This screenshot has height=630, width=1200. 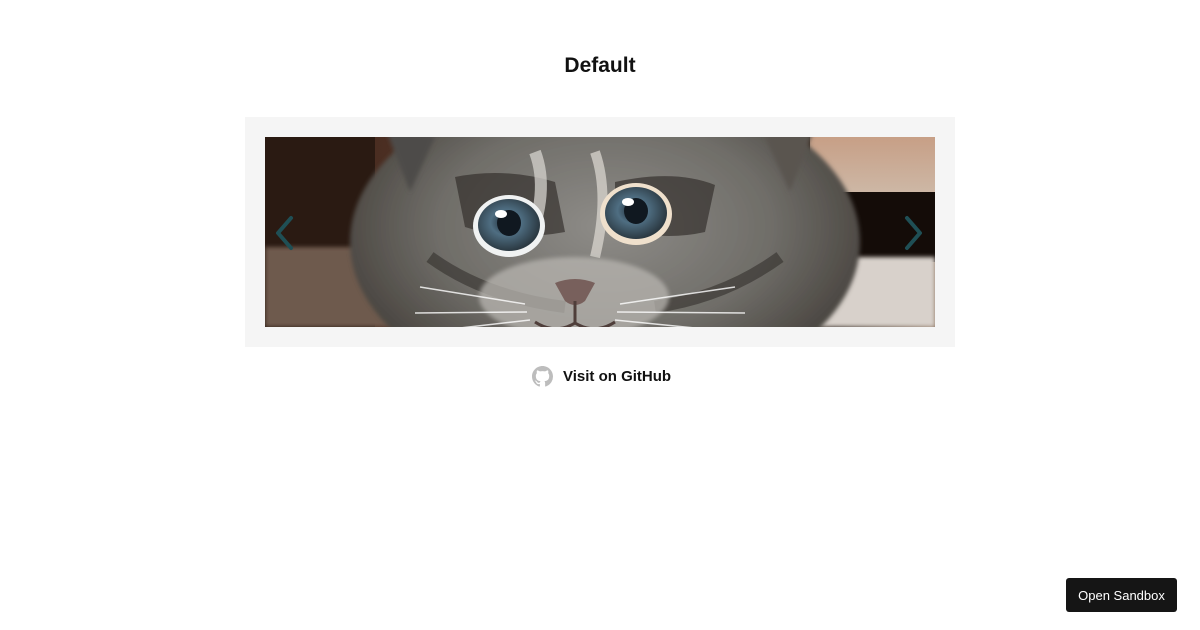 What do you see at coordinates (617, 376) in the screenshot?
I see `visit-github-label: Visit on GitHub` at bounding box center [617, 376].